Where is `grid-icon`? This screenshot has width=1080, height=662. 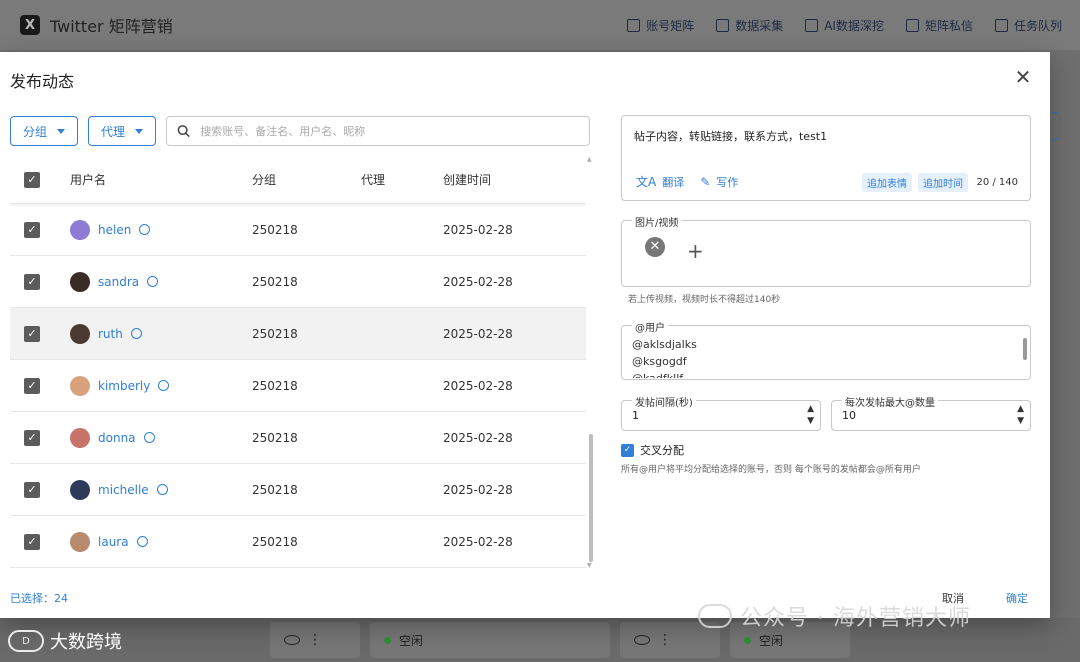 grid-icon is located at coordinates (723, 25).